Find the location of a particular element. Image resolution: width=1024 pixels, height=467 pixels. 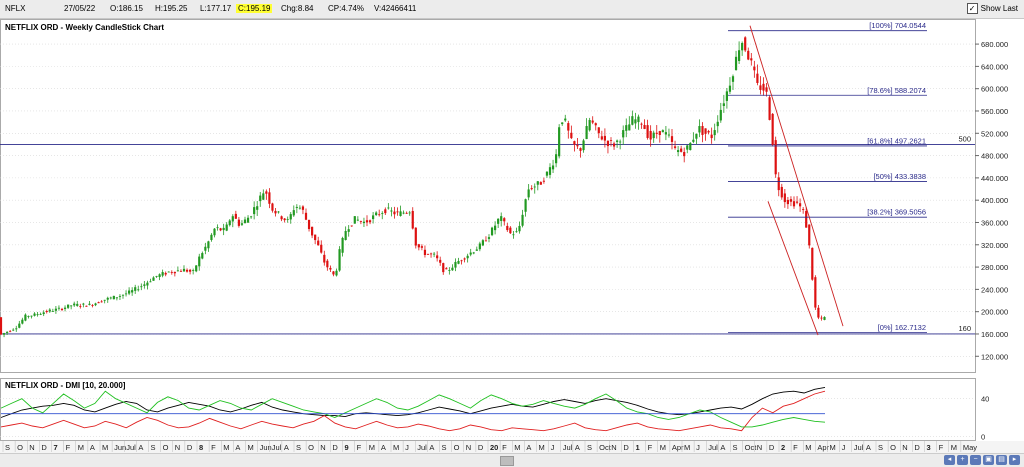

x-tick-label: D is located at coordinates (190, 447).